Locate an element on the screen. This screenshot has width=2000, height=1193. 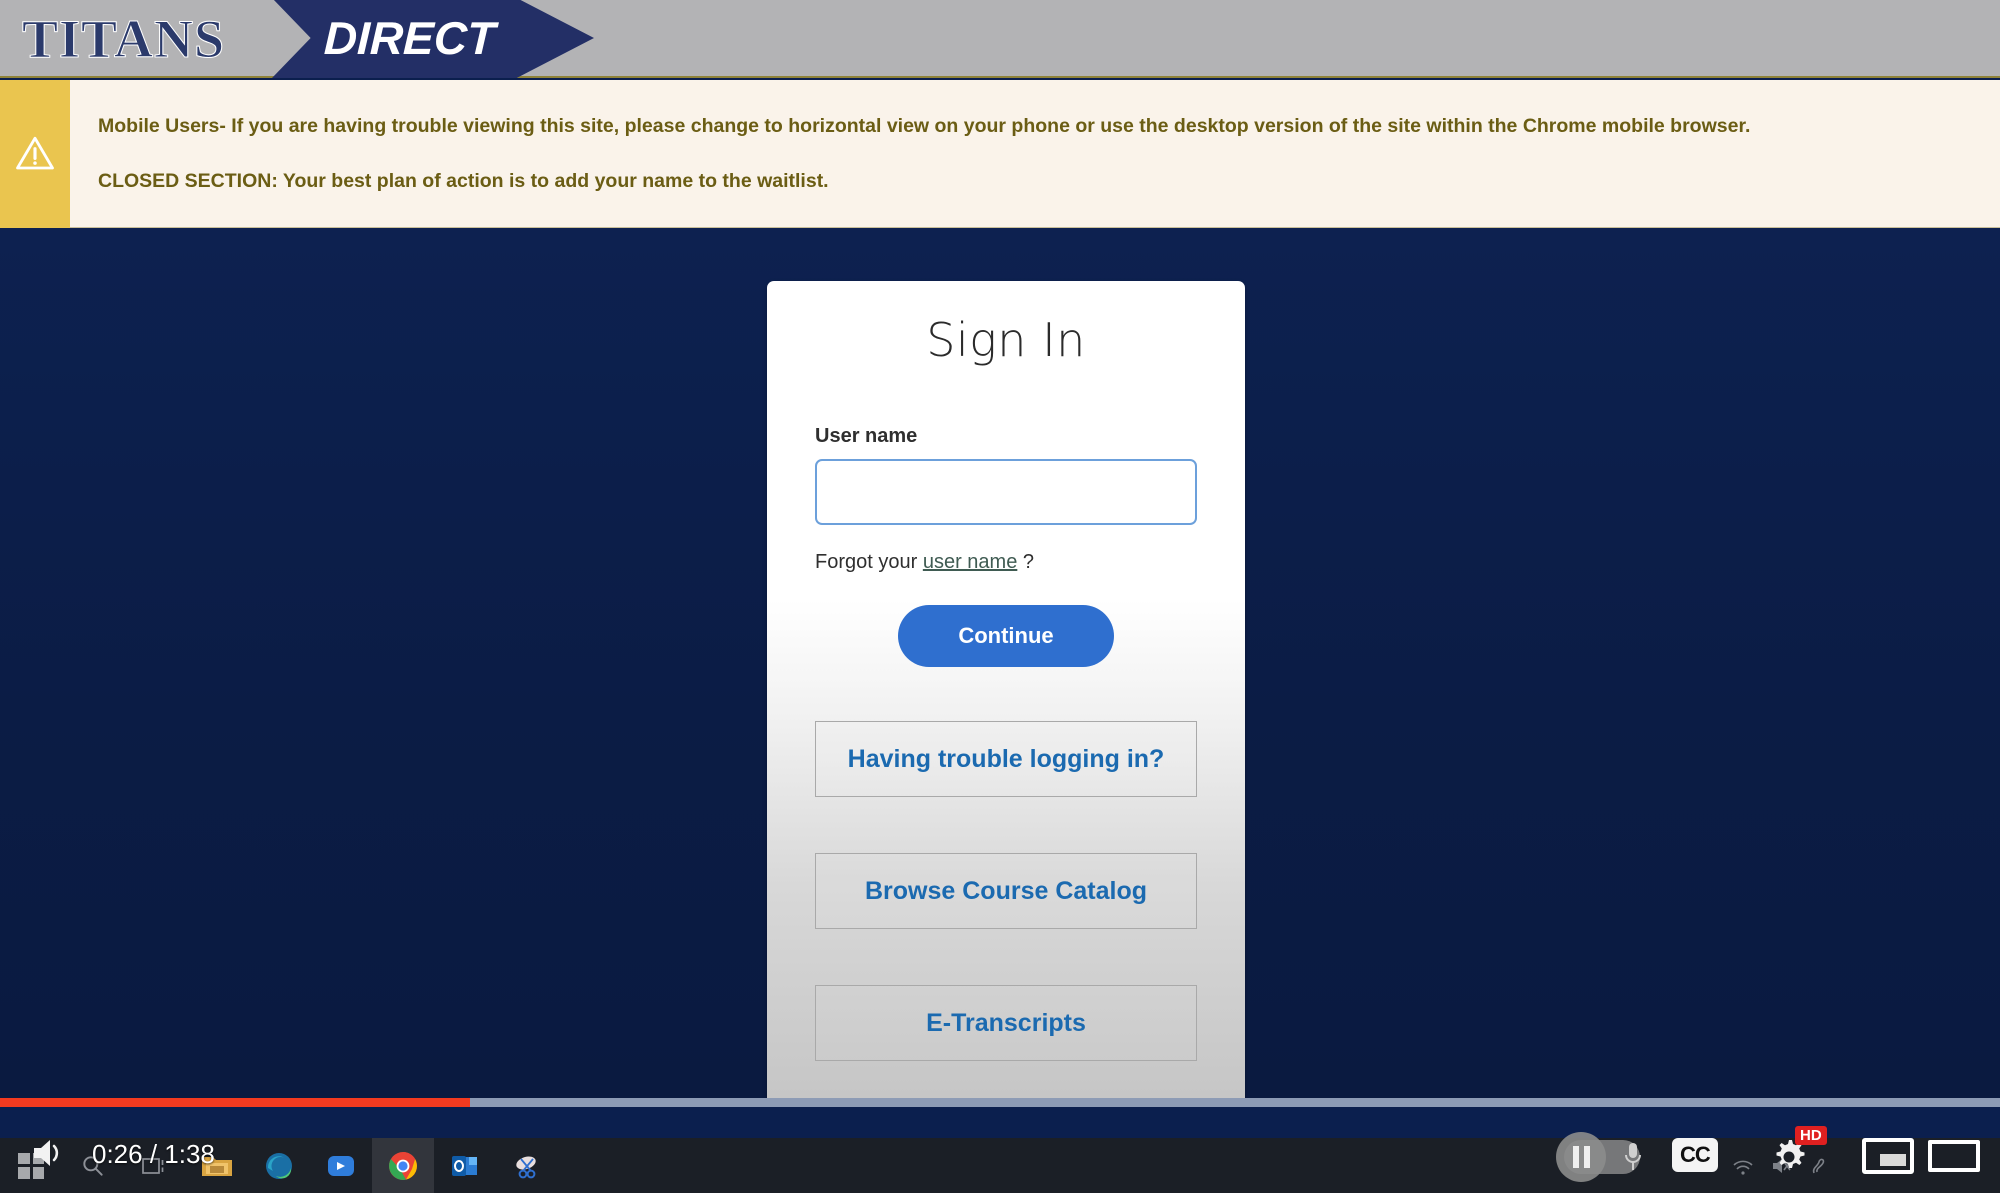
taskbar-app-google-chrome is located at coordinates (403, 1165).